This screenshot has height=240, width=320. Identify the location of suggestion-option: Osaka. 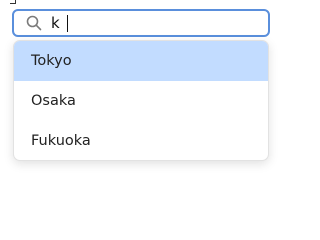
(141, 101).